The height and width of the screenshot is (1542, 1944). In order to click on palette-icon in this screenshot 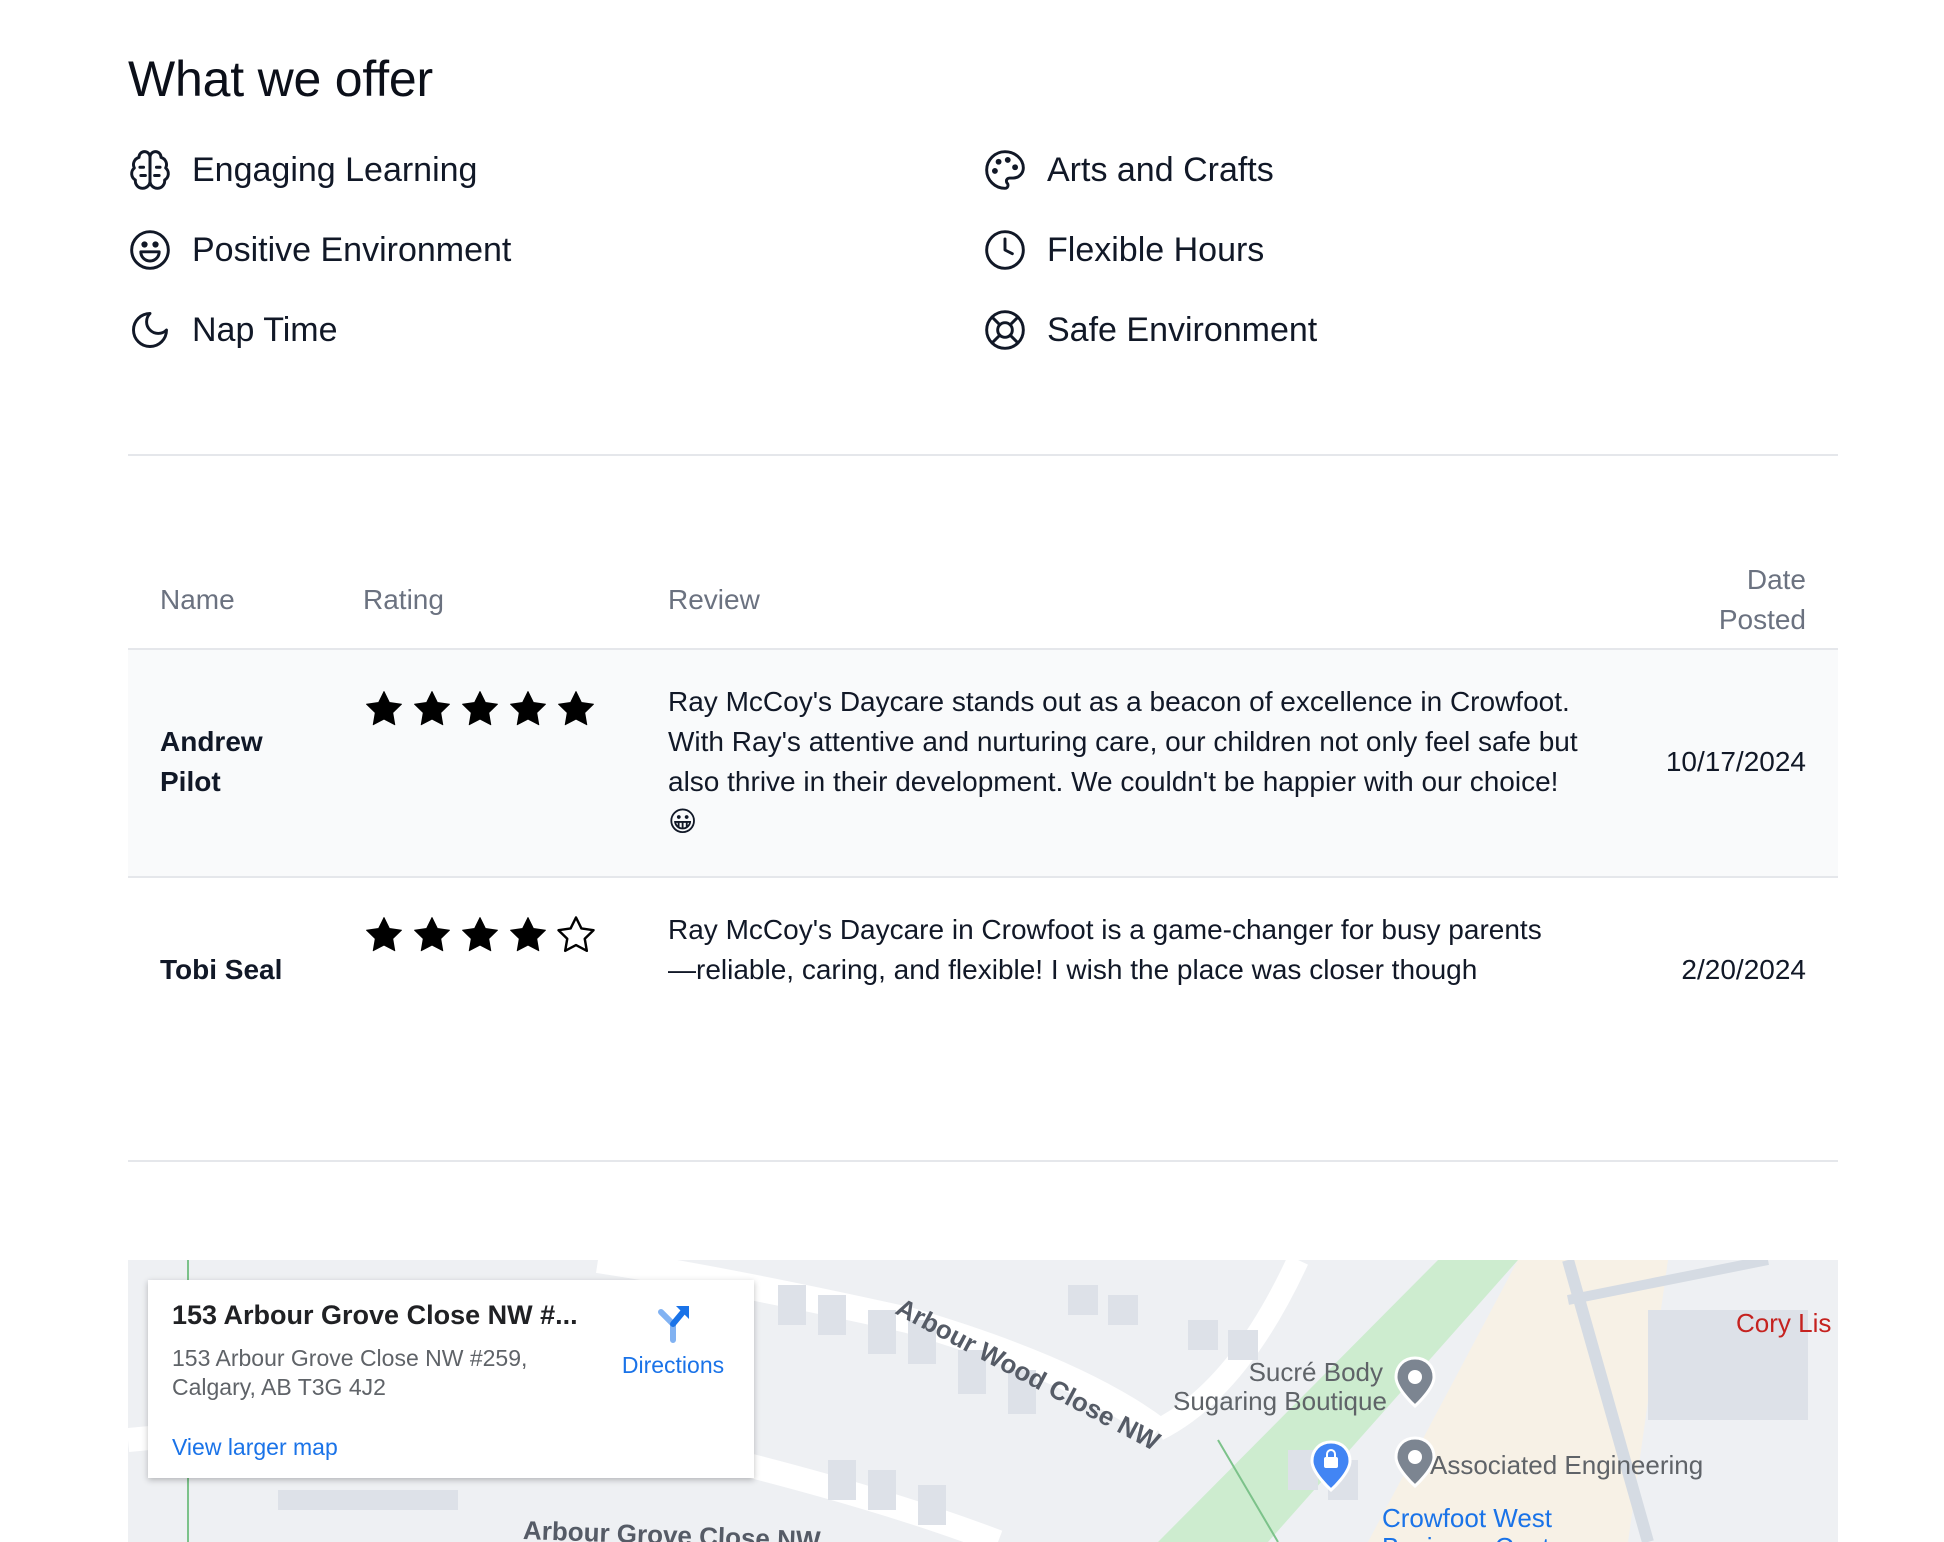, I will do `click(1005, 170)`.